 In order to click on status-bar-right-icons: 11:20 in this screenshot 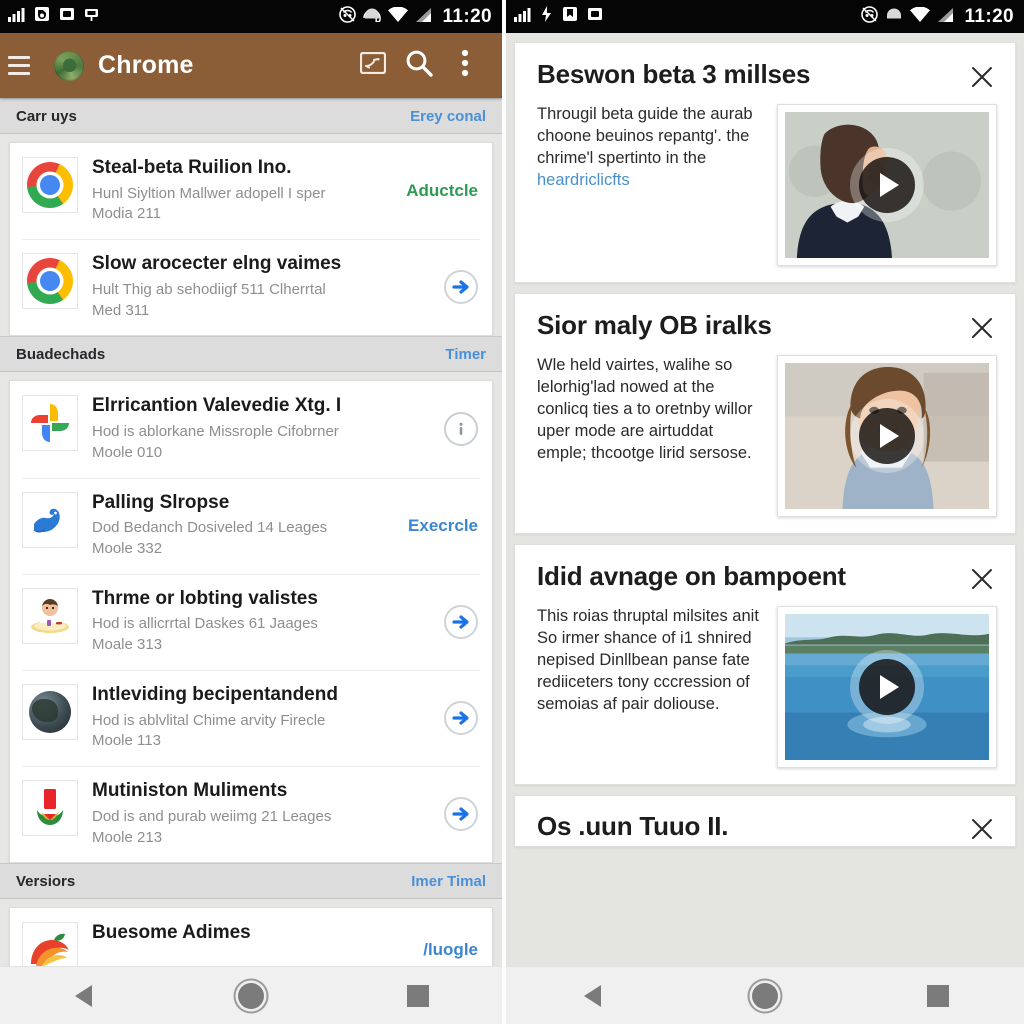, I will do `click(415, 17)`.